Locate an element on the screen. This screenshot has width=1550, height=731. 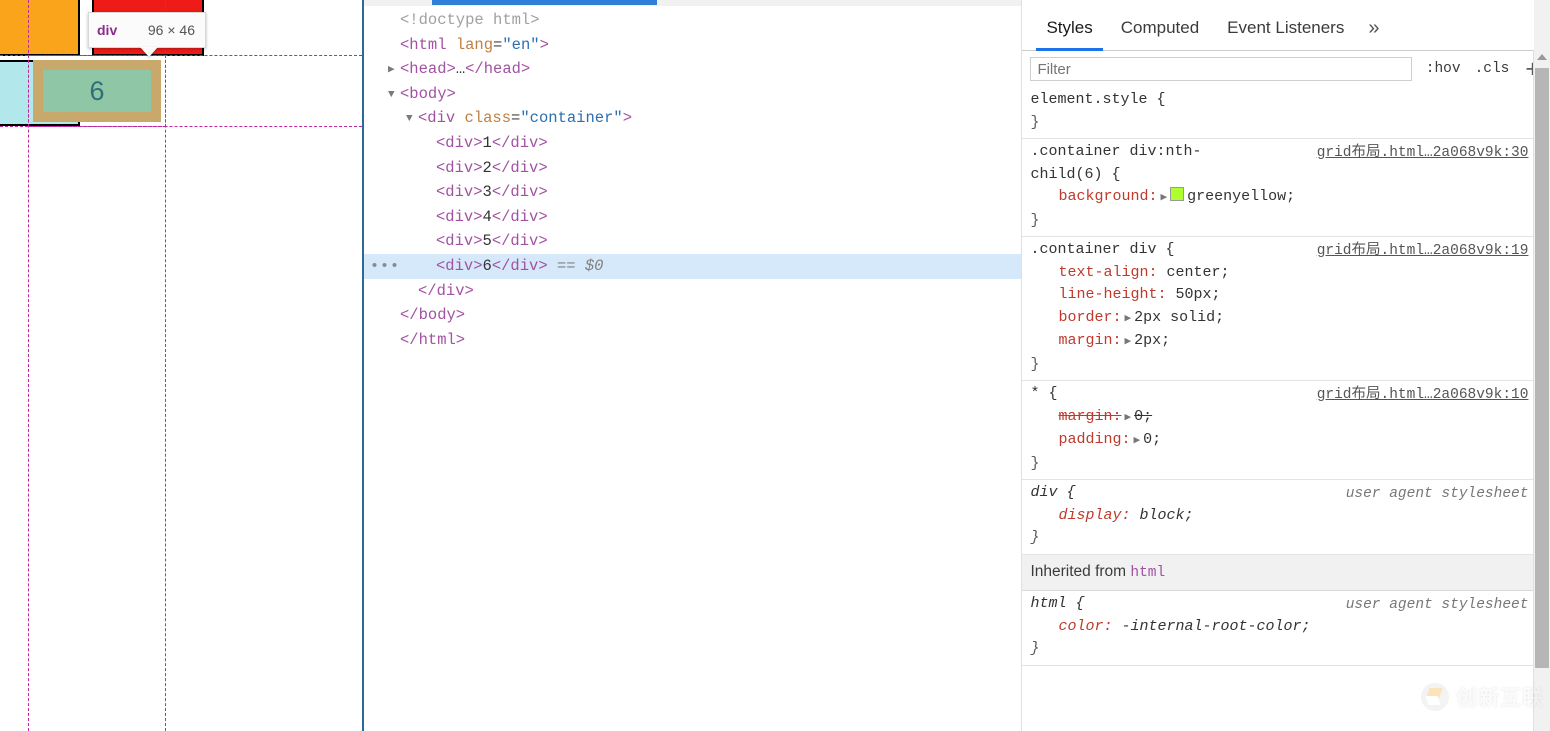
inspected-element-highlight: 6 is located at coordinates (97, 91).